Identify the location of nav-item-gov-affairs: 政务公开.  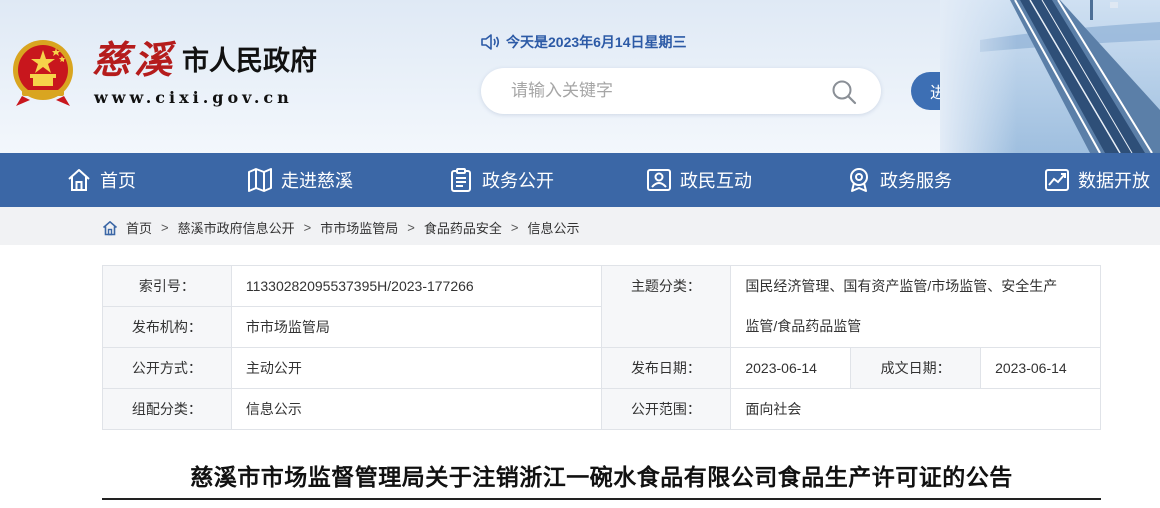
(501, 180).